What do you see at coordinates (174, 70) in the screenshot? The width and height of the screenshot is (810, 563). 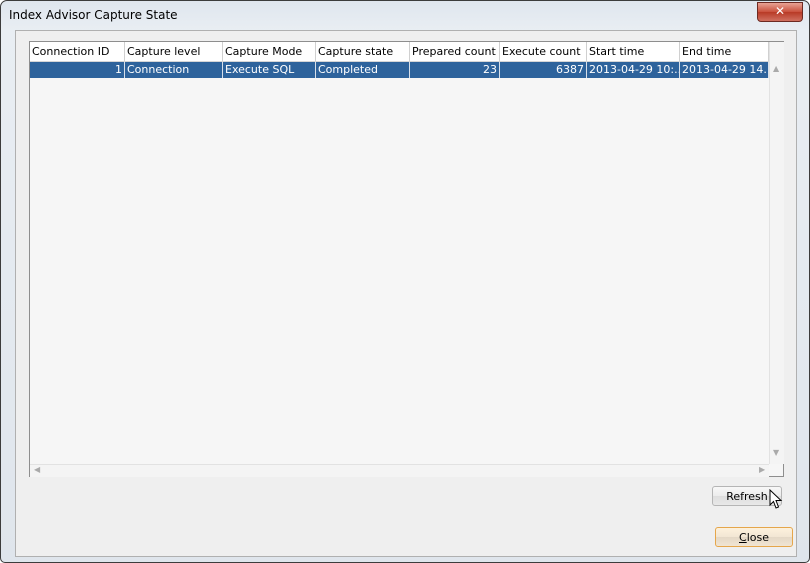 I see `cell-capture-level: Connection` at bounding box center [174, 70].